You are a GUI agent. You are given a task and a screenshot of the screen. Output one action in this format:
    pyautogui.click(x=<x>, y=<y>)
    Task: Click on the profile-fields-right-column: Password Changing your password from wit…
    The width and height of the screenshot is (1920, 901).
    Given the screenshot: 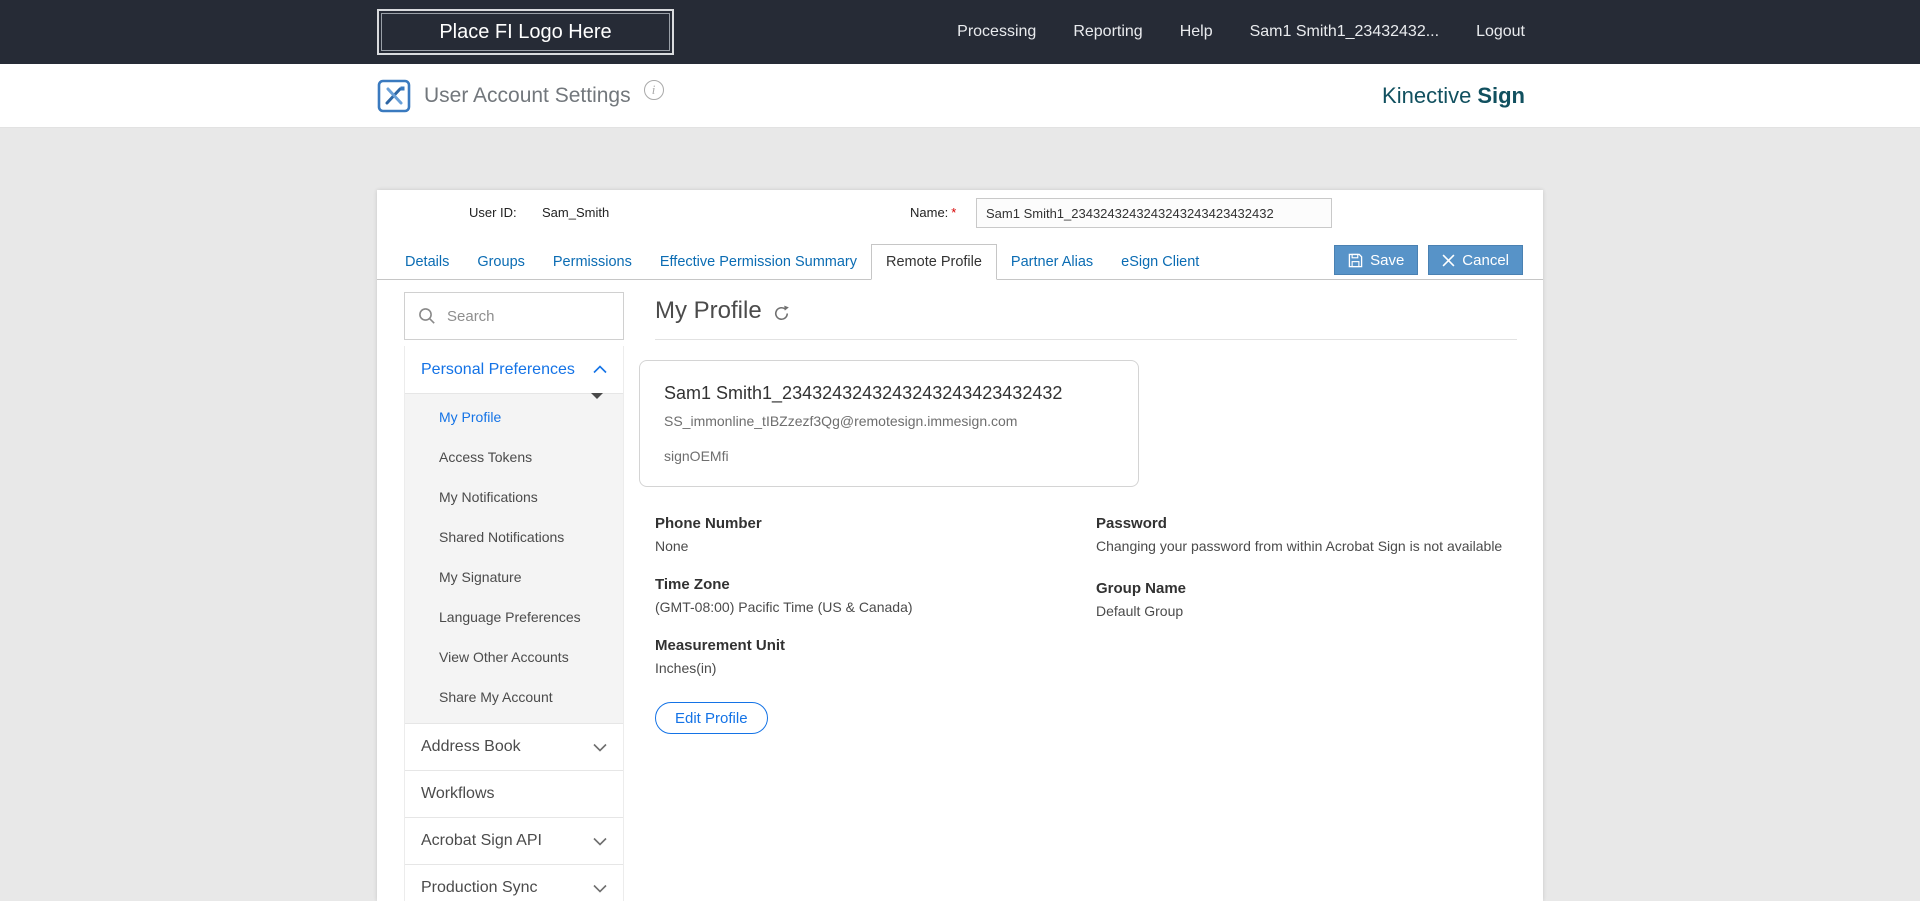 What is the action you would take?
    pyautogui.click(x=1306, y=624)
    